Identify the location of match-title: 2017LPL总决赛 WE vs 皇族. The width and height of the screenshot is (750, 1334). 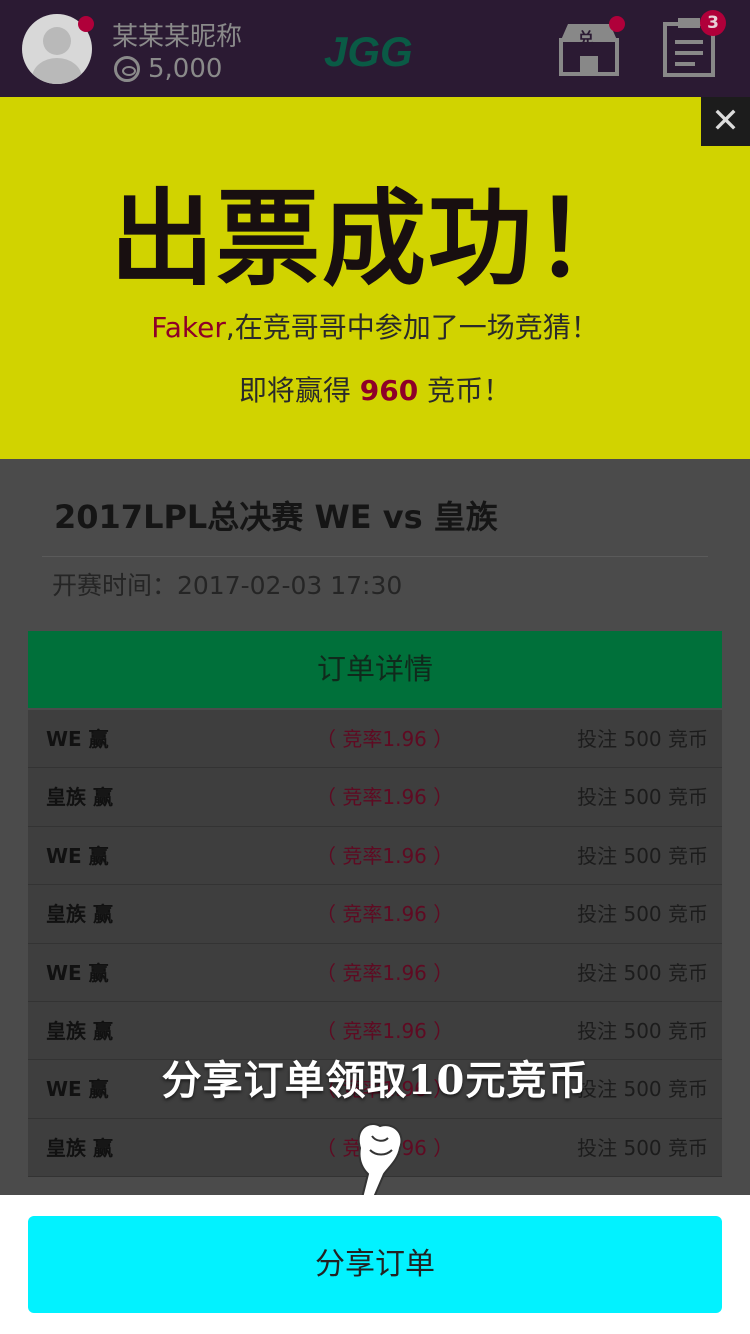
(276, 517).